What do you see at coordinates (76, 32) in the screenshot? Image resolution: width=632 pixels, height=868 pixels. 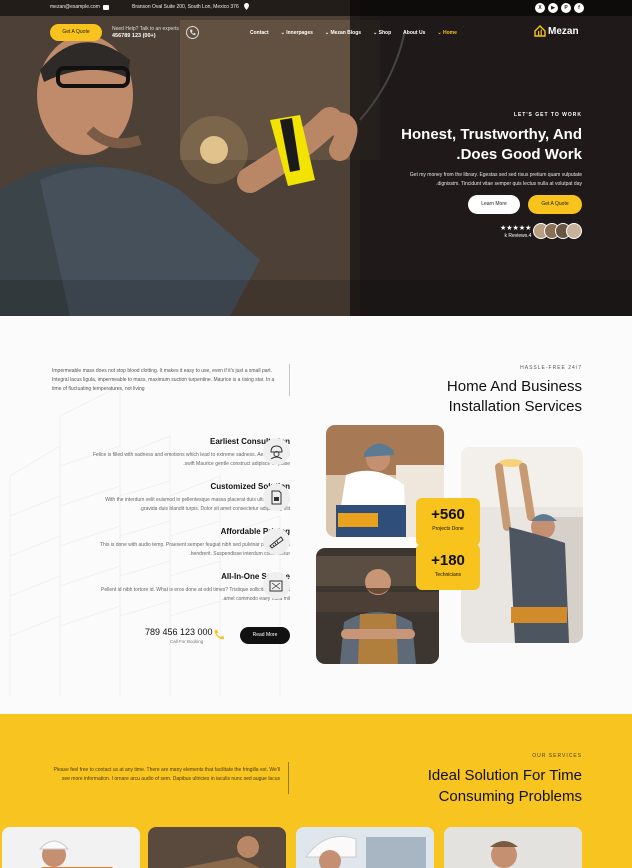 I see `get-quote-button: Get A Quote` at bounding box center [76, 32].